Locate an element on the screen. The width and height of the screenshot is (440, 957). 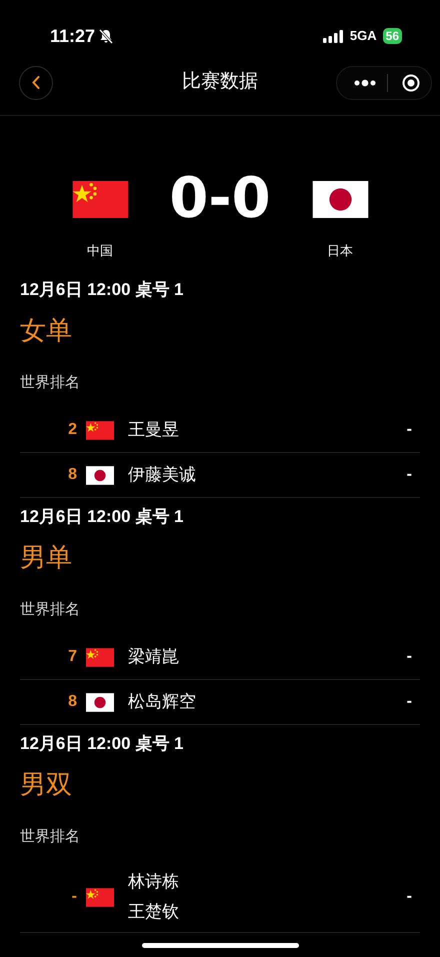
back-icon is located at coordinates (36, 82).